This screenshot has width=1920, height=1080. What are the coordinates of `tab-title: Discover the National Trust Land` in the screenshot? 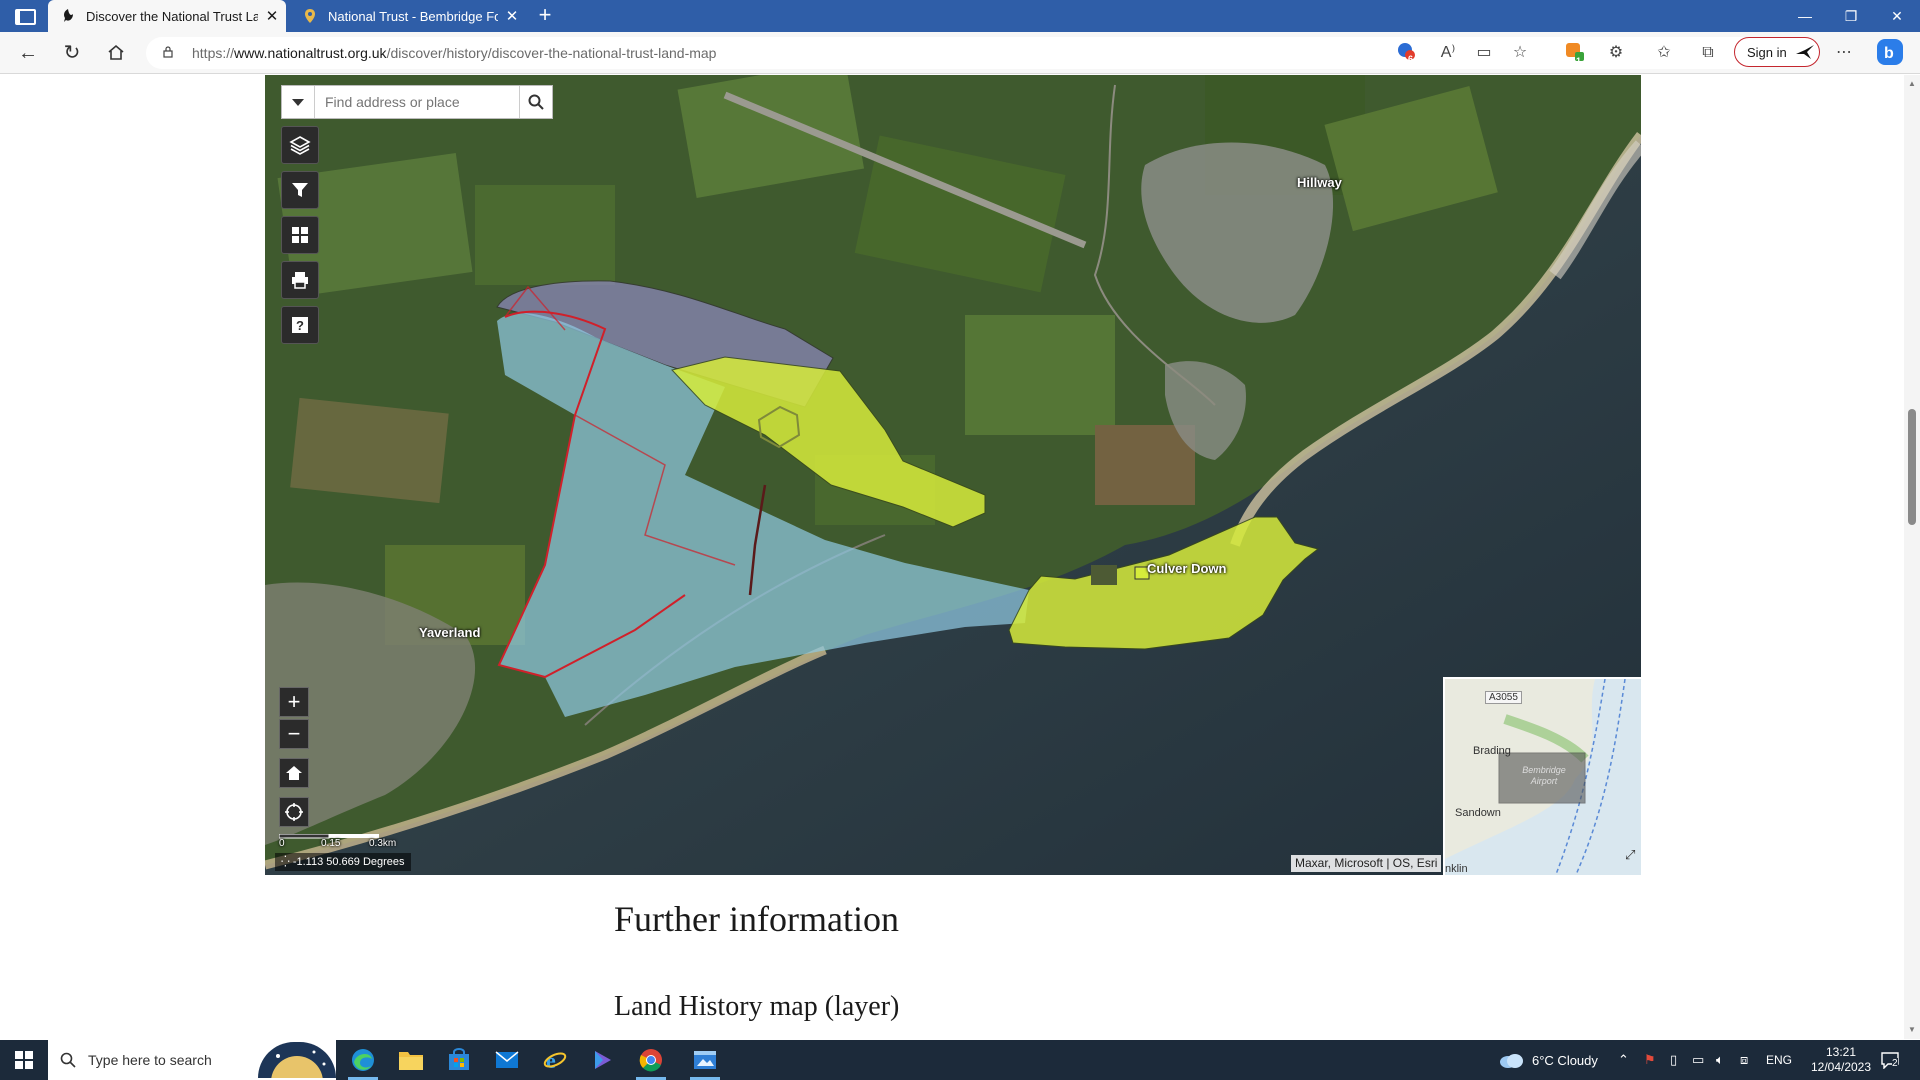 It's located at (172, 16).